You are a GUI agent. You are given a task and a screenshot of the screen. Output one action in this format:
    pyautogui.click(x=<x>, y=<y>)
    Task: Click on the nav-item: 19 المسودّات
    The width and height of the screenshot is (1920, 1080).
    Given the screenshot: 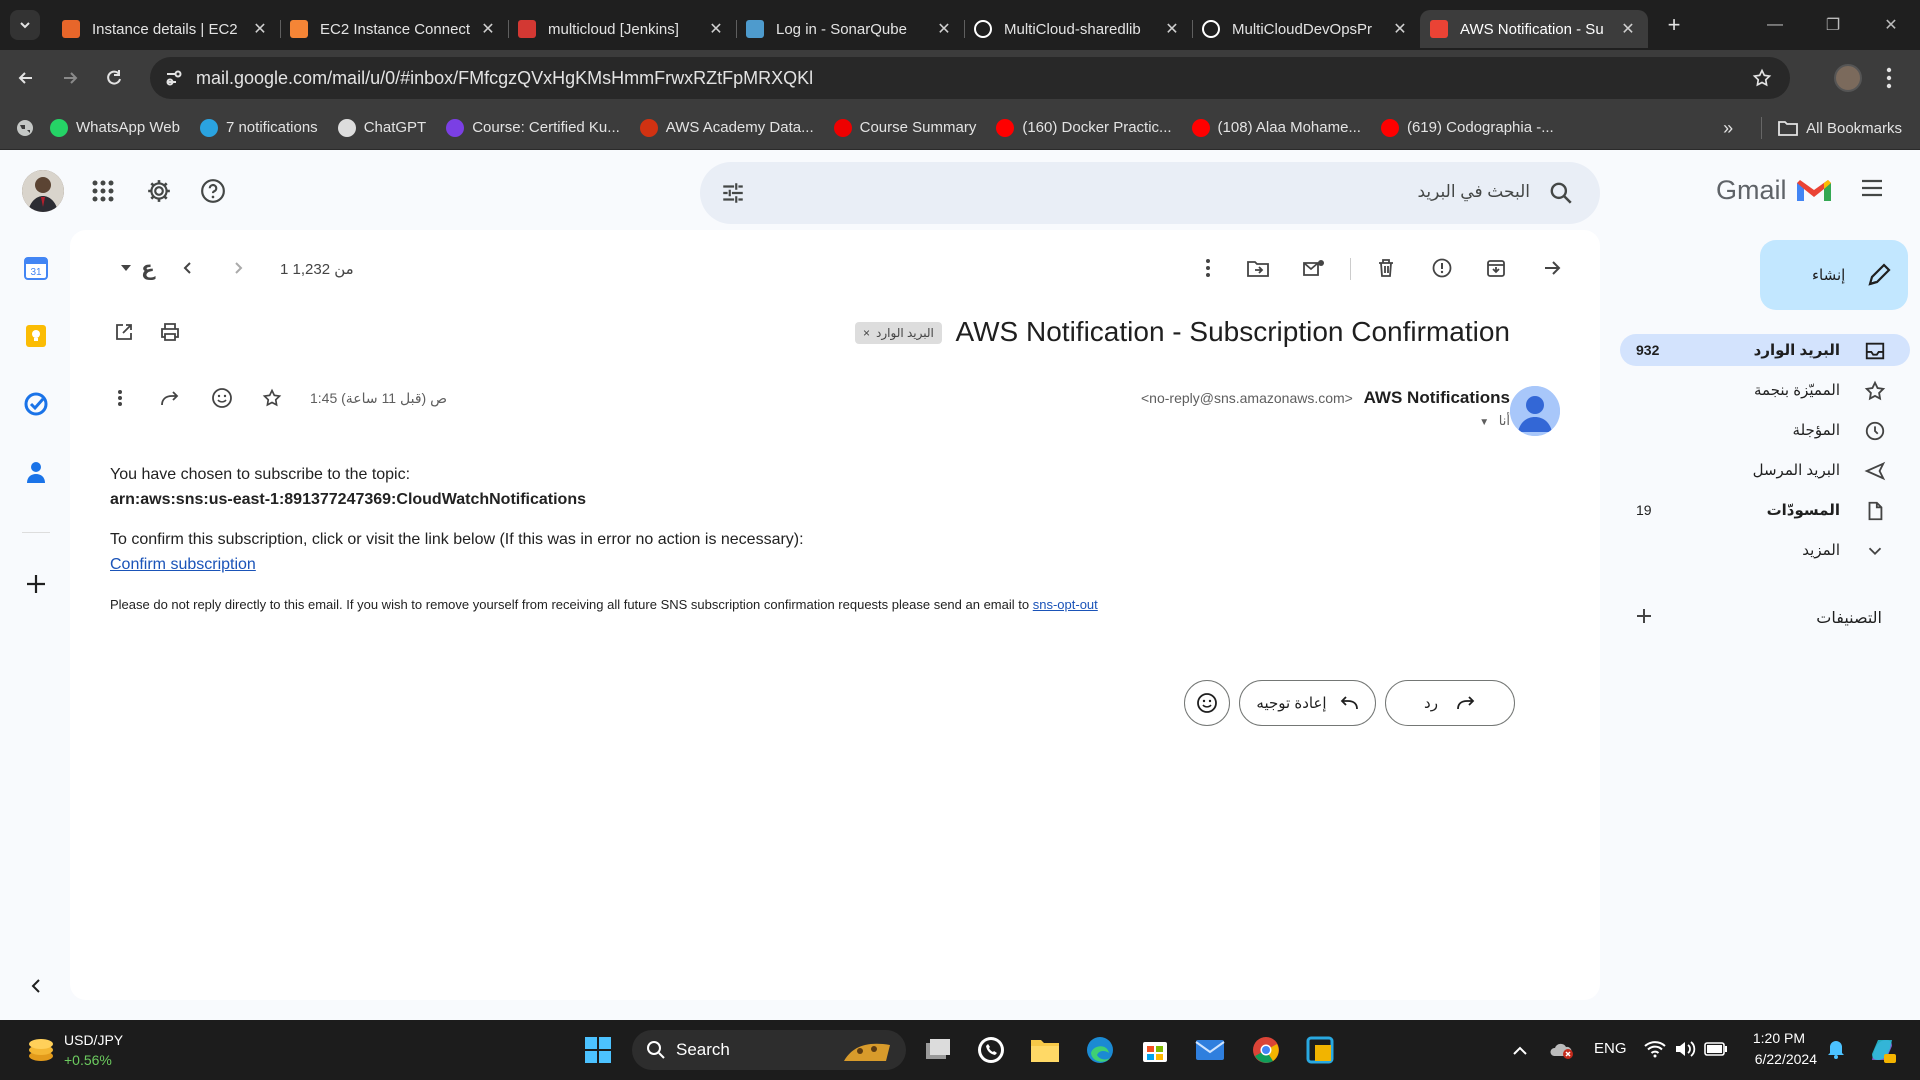 What is the action you would take?
    pyautogui.click(x=1765, y=510)
    